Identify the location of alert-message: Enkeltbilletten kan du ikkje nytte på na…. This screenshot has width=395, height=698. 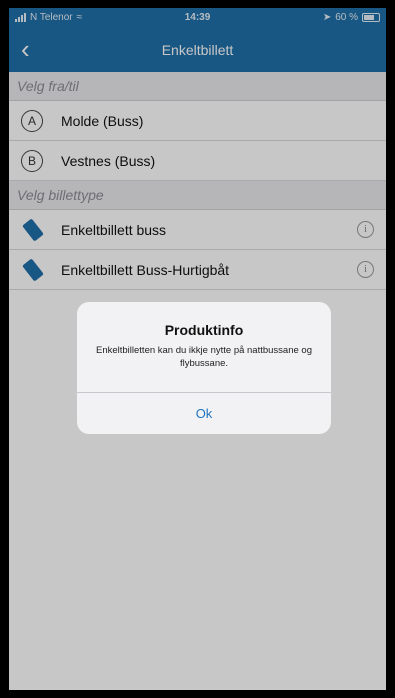
(203, 357).